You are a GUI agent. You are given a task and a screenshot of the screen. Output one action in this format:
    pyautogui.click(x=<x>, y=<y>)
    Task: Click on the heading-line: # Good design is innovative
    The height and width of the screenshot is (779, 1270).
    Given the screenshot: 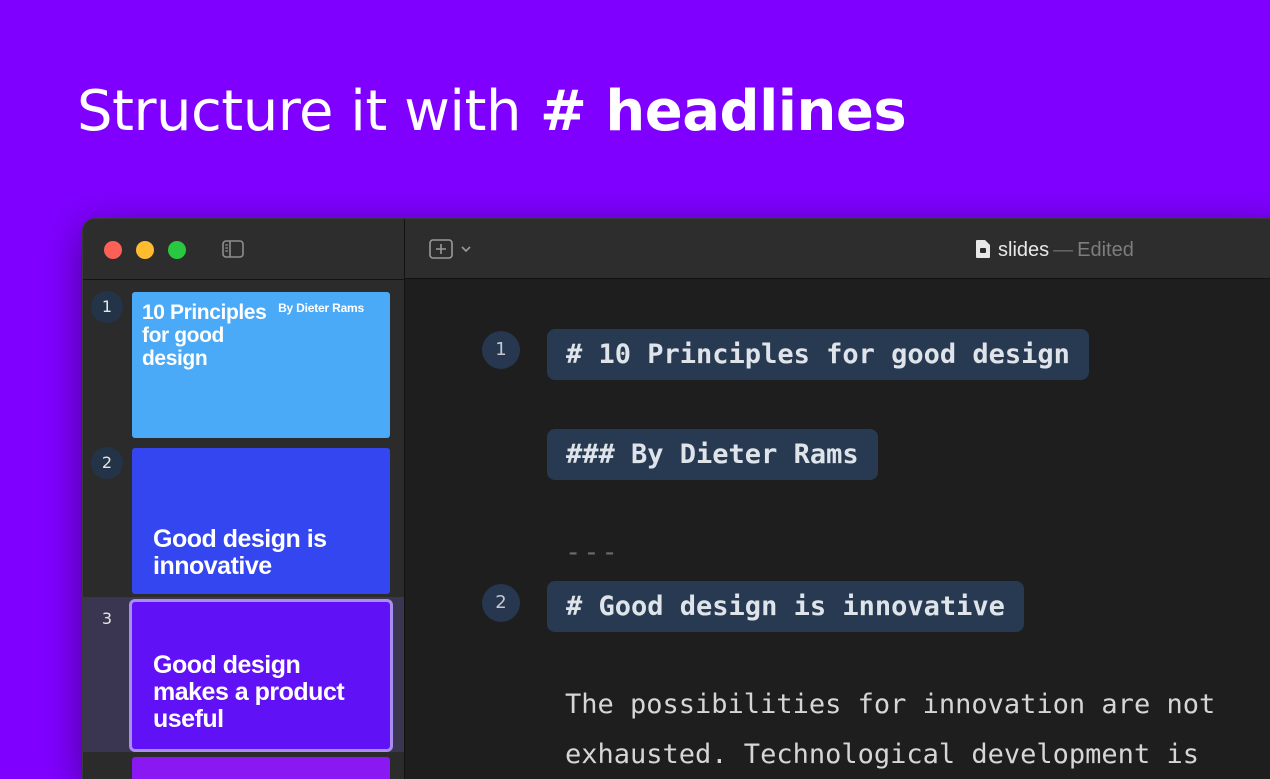 What is the action you would take?
    pyautogui.click(x=785, y=606)
    